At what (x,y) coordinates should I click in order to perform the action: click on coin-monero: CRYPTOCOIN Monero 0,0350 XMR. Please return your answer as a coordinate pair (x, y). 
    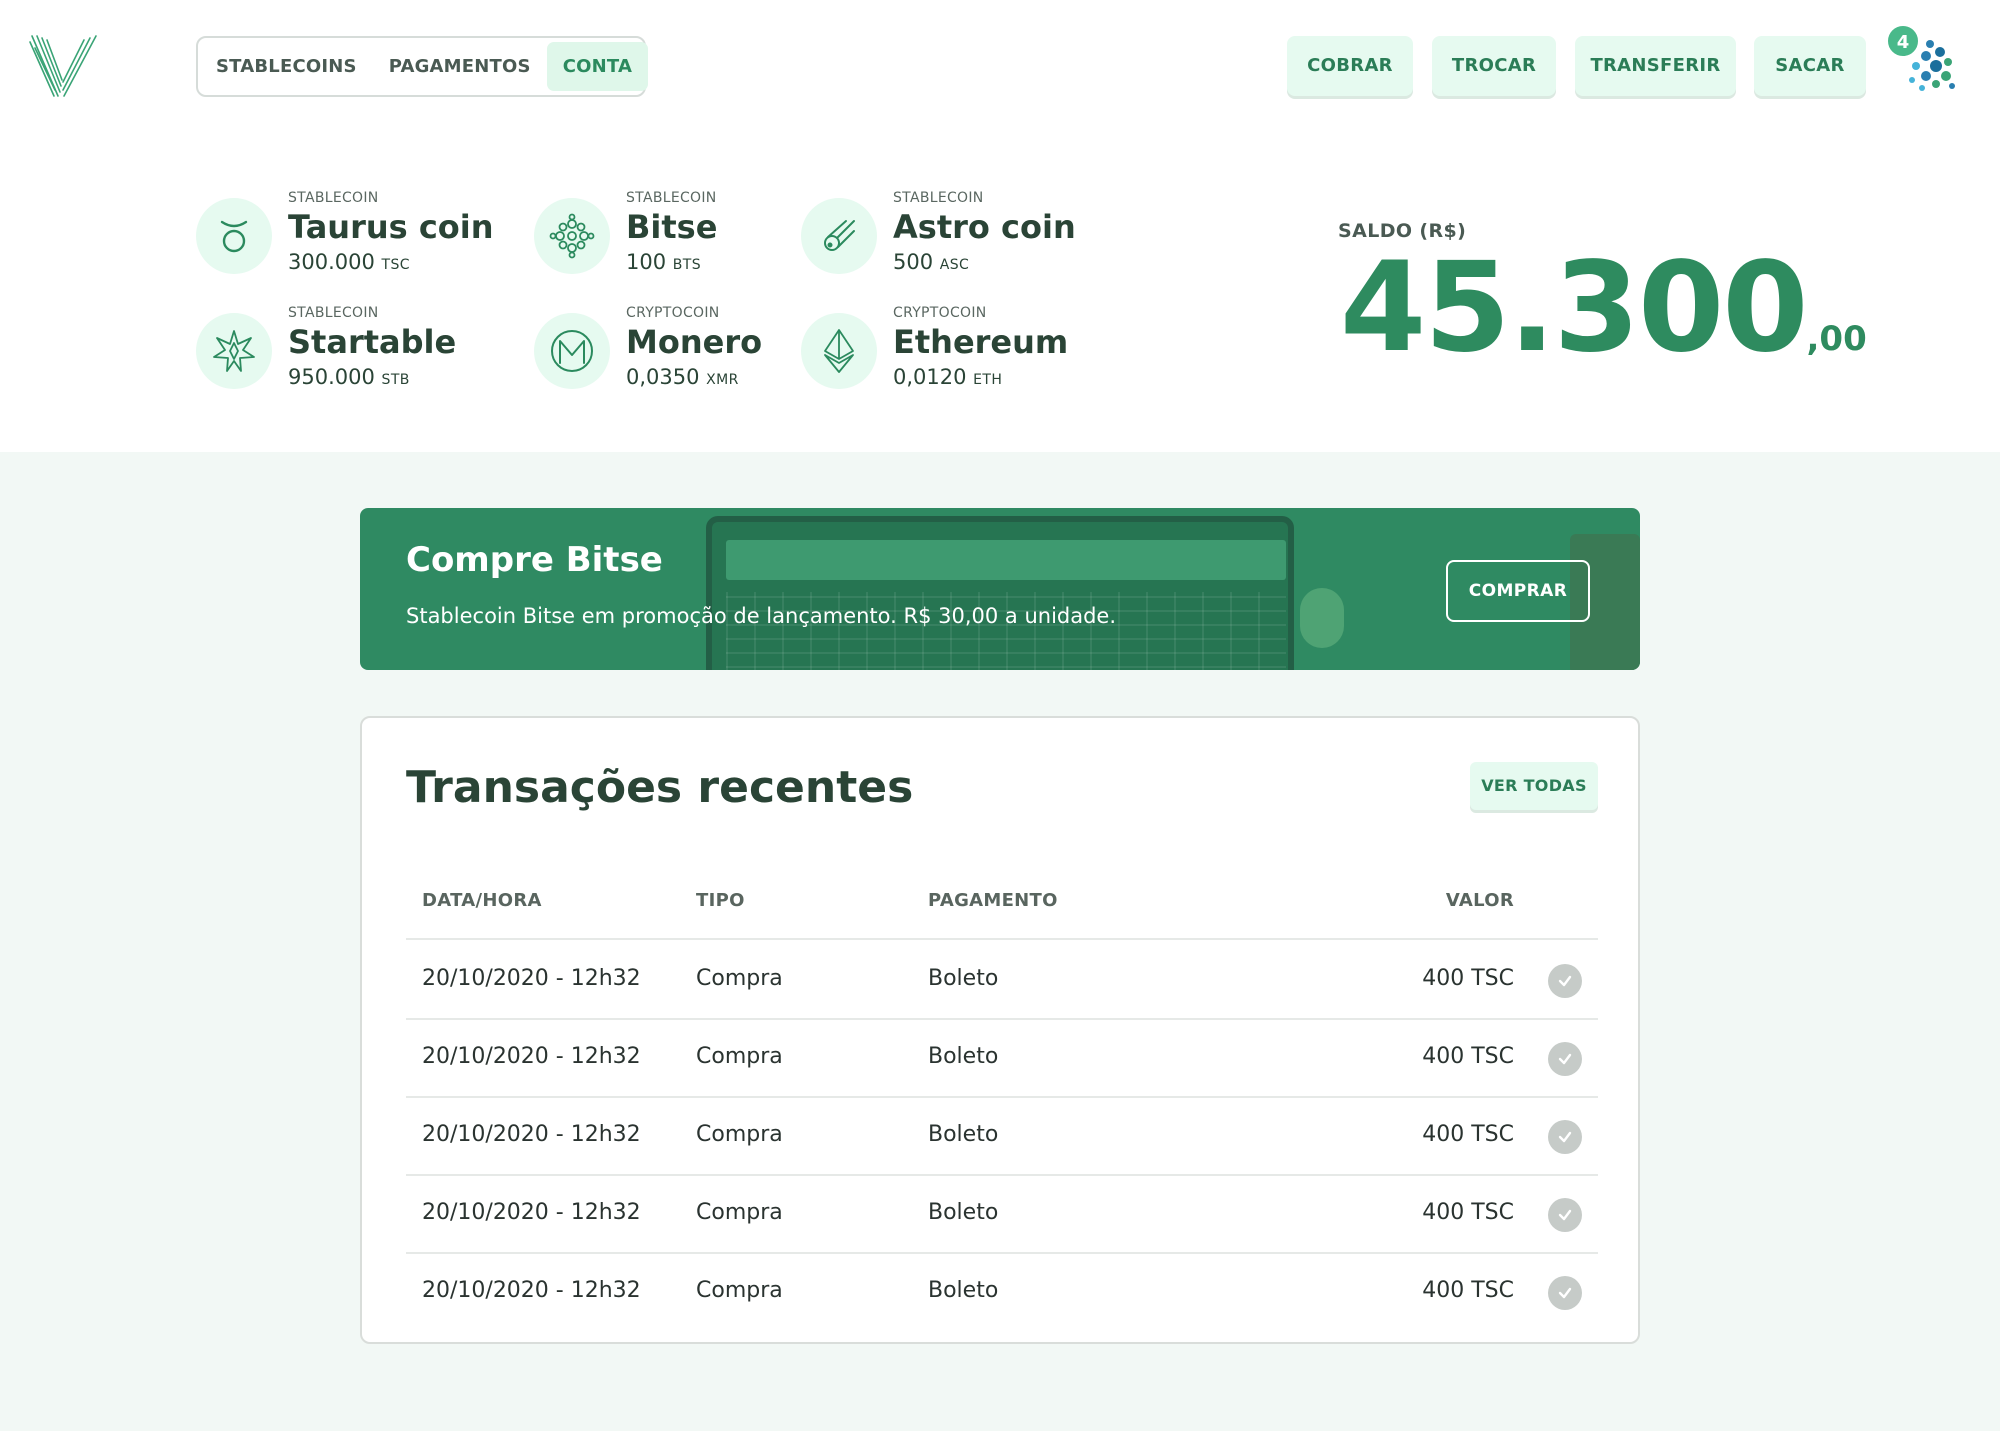
    Looking at the image, I should click on (659, 355).